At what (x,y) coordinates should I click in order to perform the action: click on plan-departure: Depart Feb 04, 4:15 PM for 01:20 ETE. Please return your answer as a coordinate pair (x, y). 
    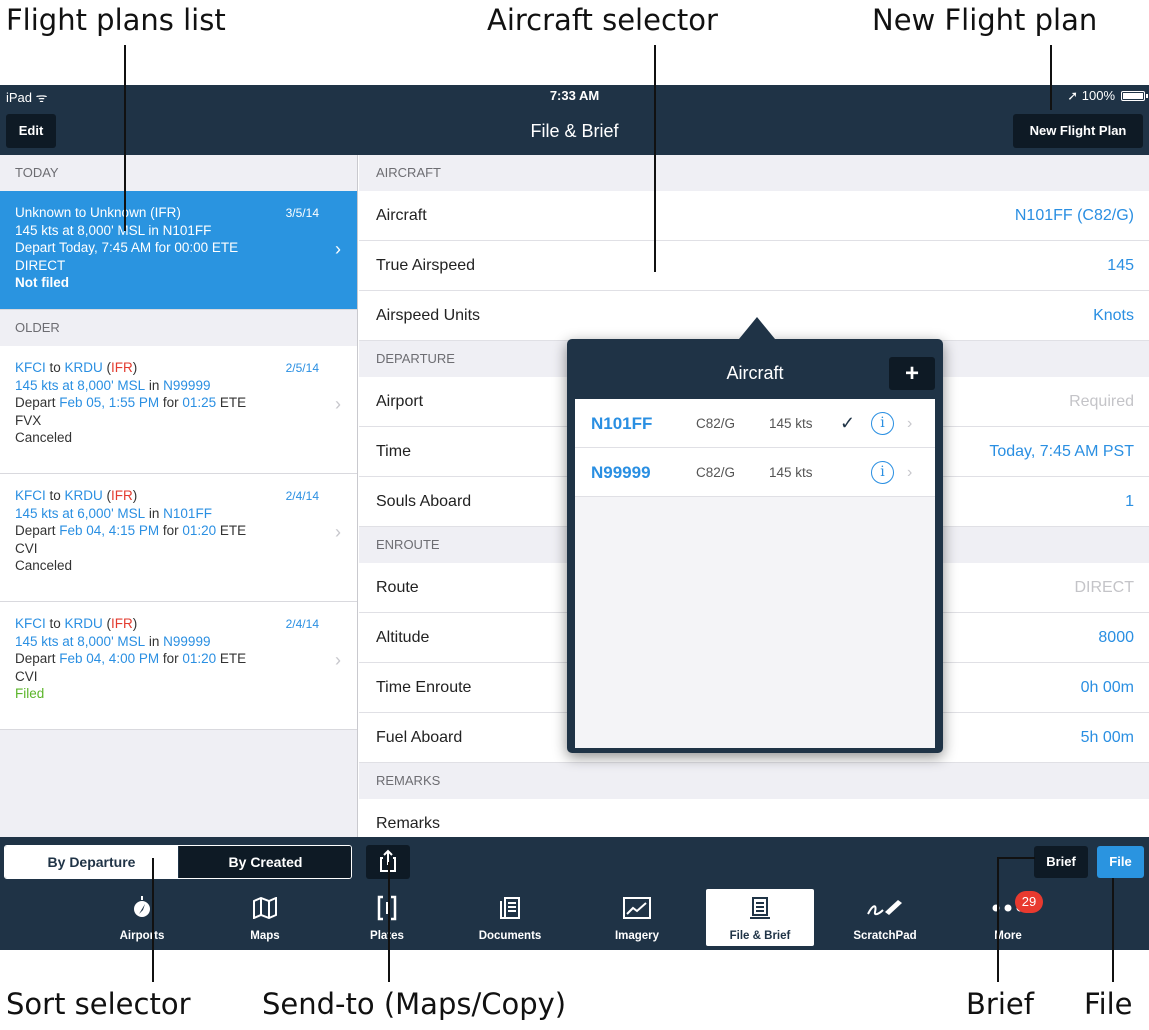
    Looking at the image, I should click on (131, 530).